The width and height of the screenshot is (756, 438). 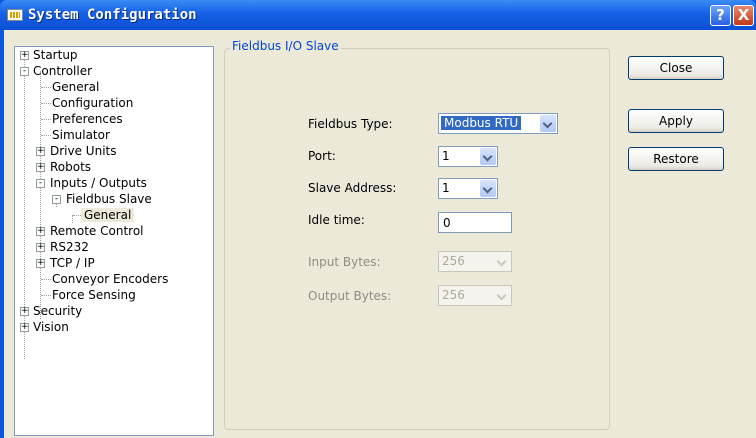 I want to click on fieldbus-type-select: Modbus RTU, so click(x=498, y=123).